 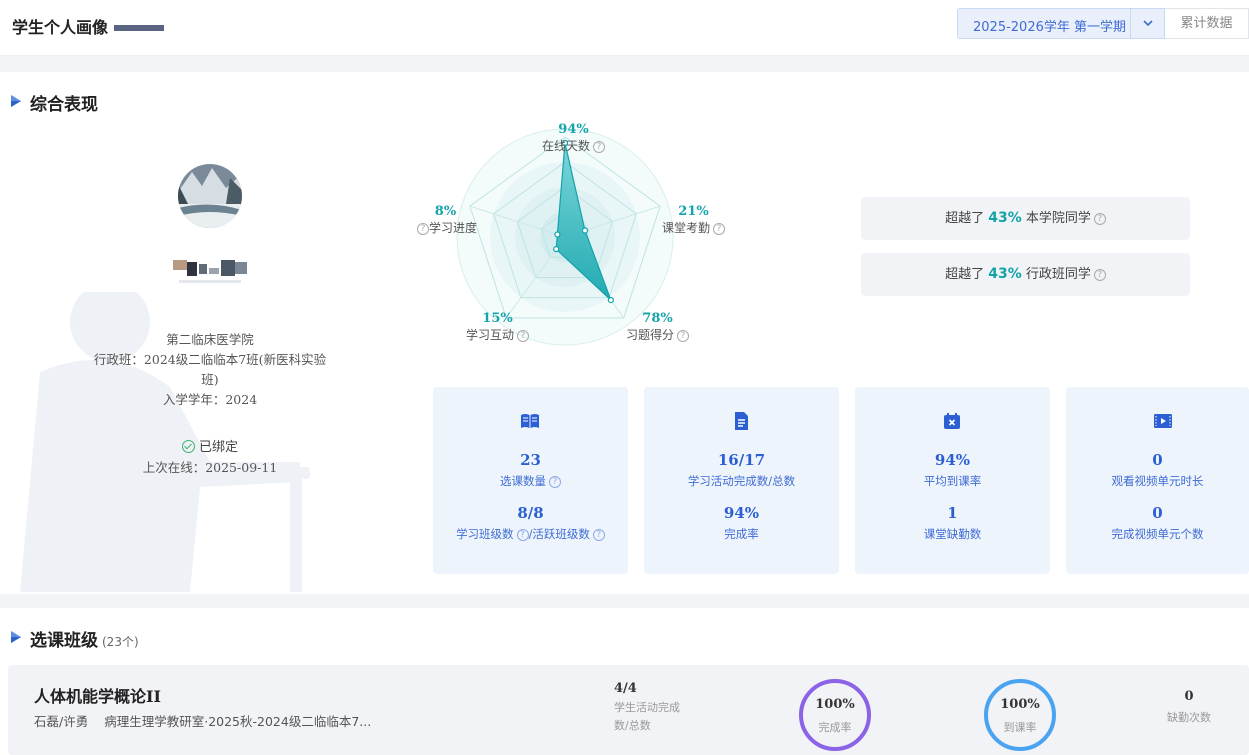 What do you see at coordinates (574, 138) in the screenshot?
I see `radar-label-online-days: 94% 在线天数?` at bounding box center [574, 138].